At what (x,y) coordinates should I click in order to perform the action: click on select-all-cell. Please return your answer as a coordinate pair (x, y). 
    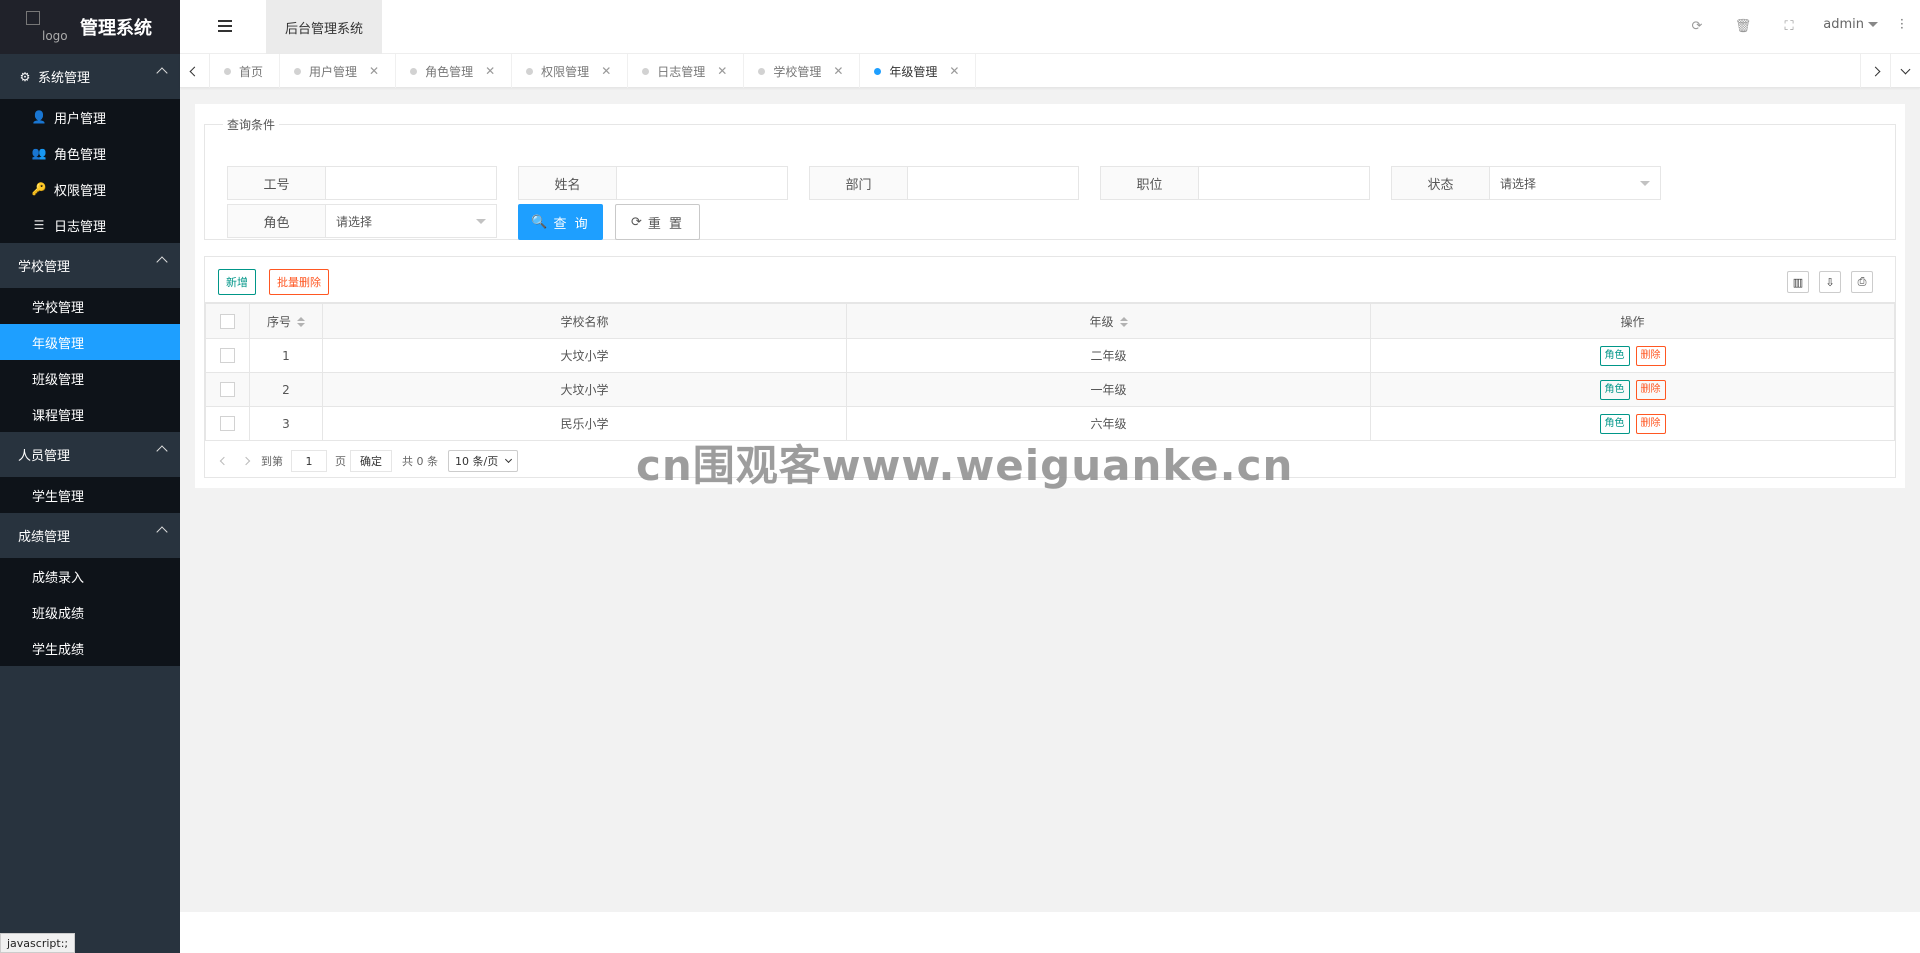
    Looking at the image, I should click on (227, 321).